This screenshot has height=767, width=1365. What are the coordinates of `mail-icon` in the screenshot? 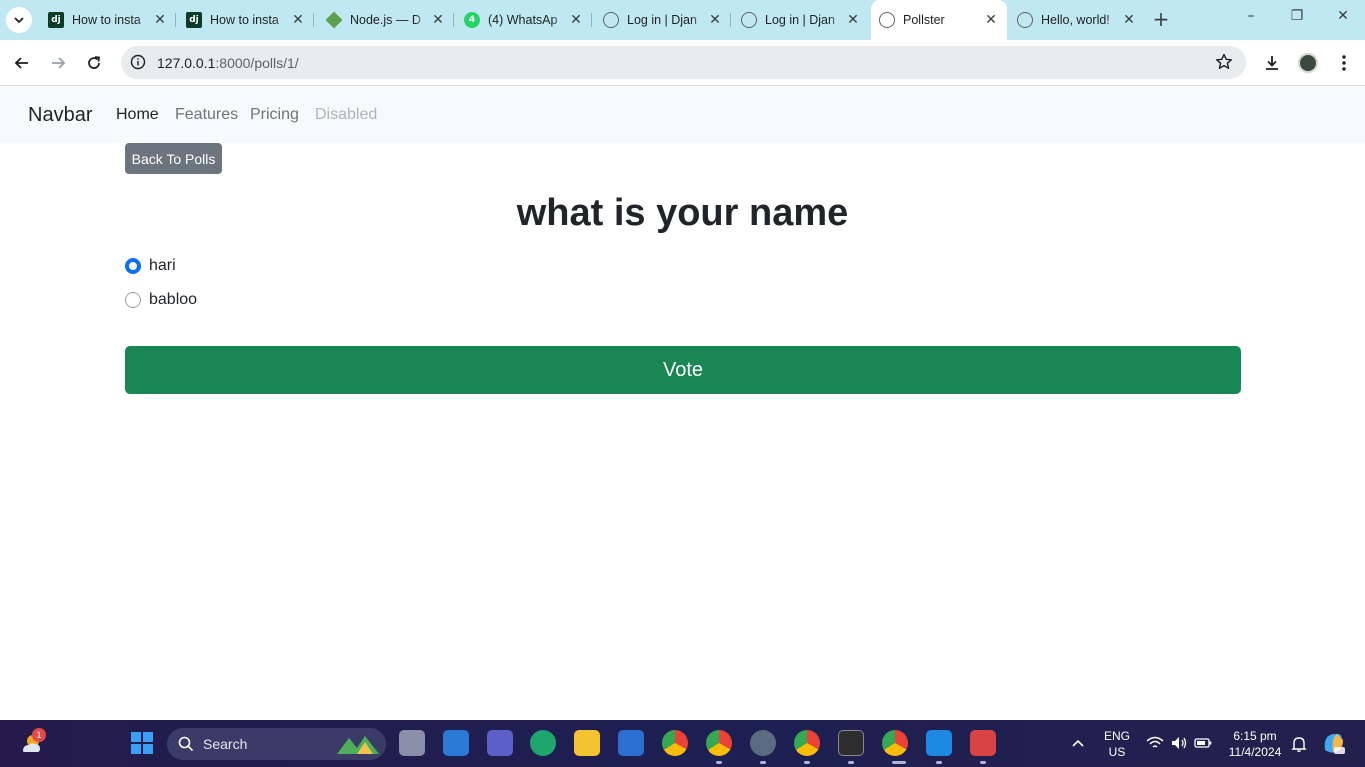 It's located at (456, 743).